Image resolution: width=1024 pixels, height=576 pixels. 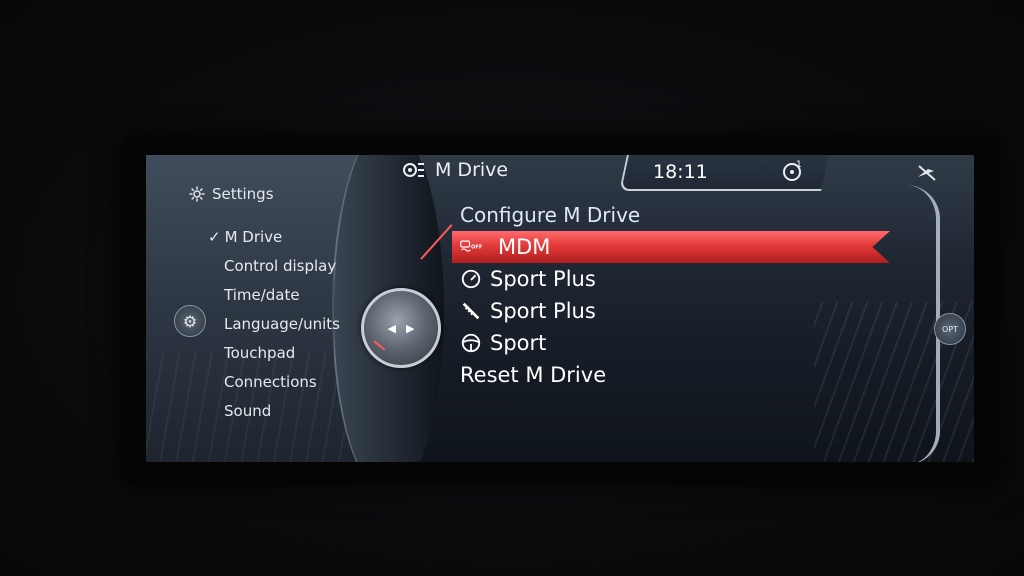 I want to click on svg-text: OFF, so click(x=476, y=247).